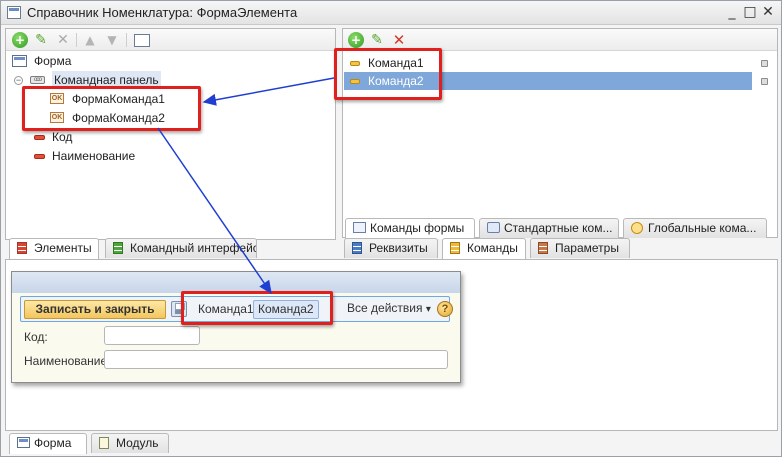 This screenshot has width=782, height=458. Describe the element at coordinates (268, 91) in the screenshot. I see `arrow-to-tree-line` at that location.